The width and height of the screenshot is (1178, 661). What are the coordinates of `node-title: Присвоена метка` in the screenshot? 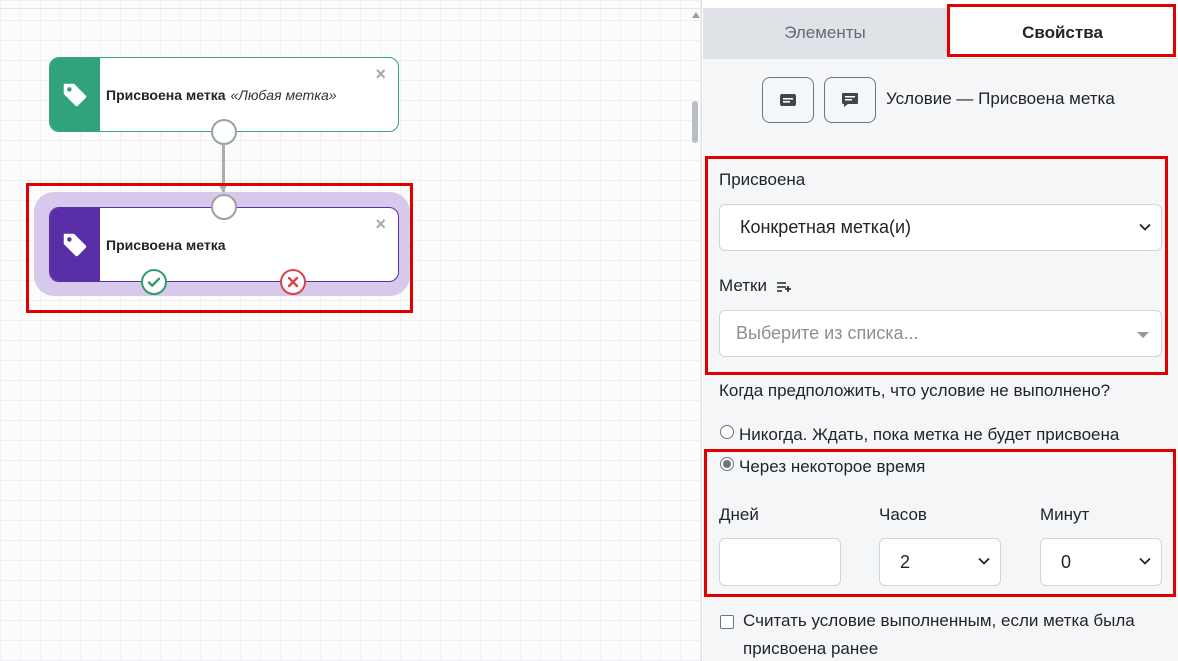 It's located at (166, 94).